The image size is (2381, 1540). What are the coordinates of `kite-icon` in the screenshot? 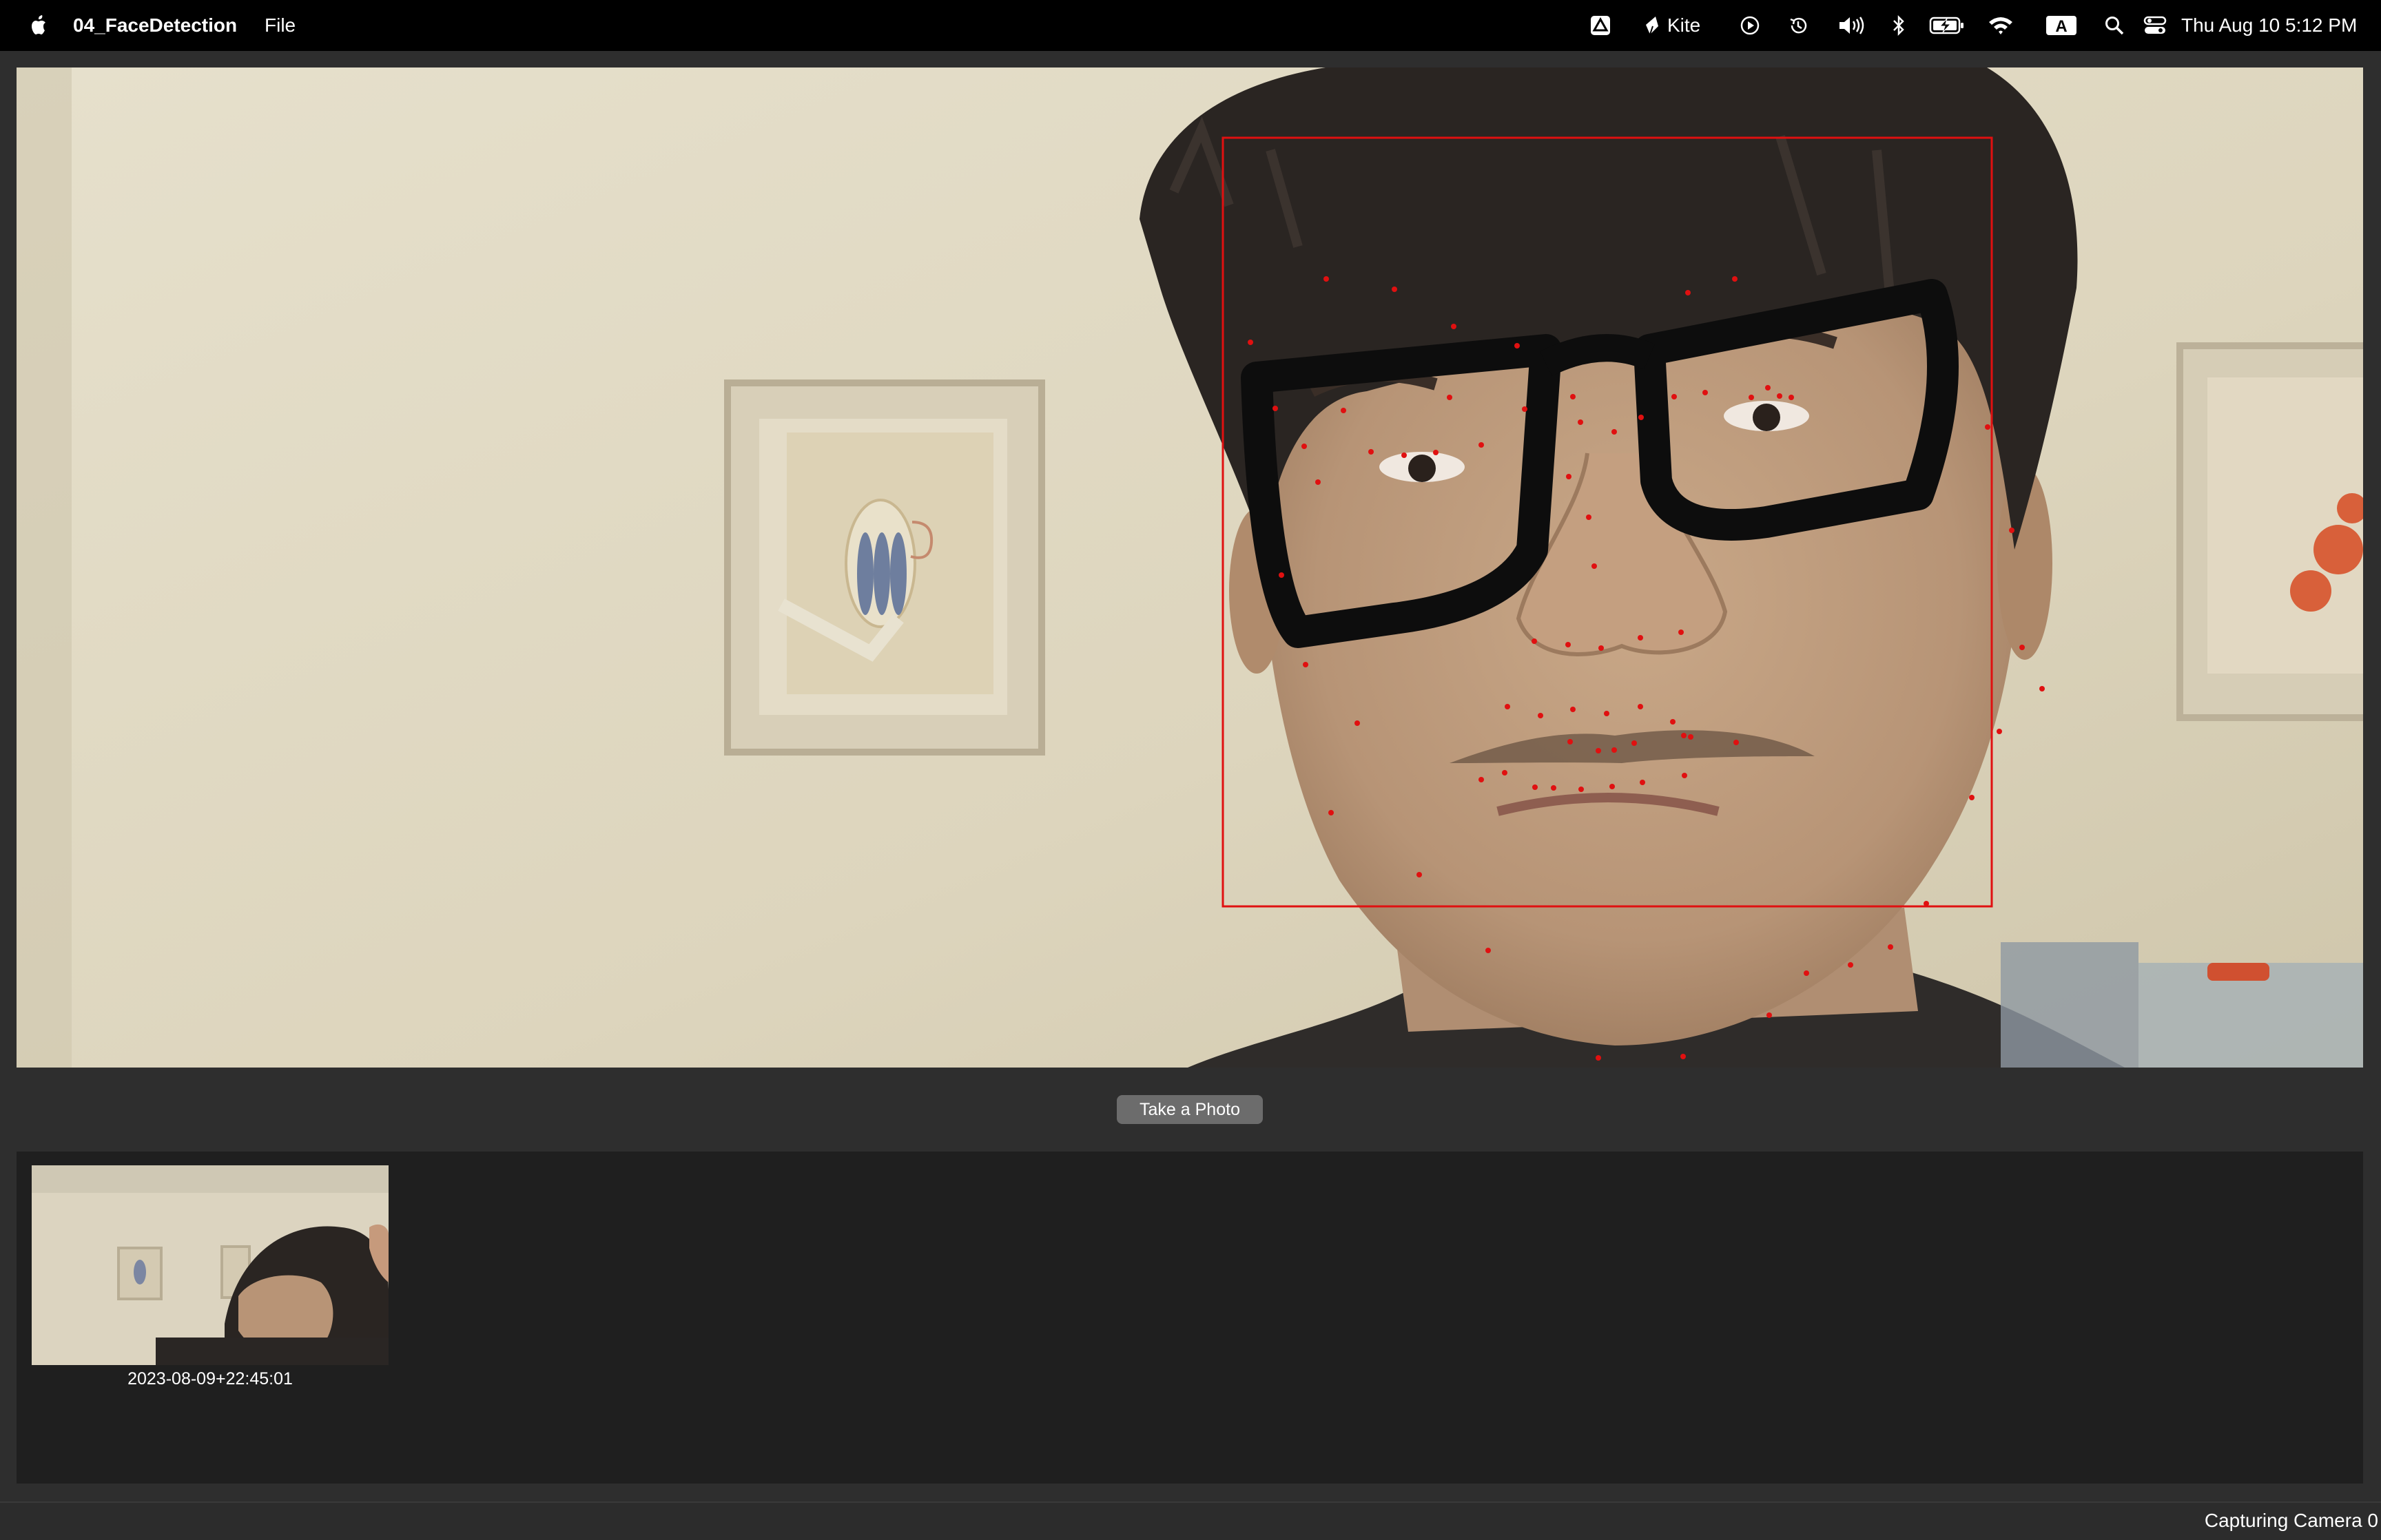 It's located at (1652, 25).